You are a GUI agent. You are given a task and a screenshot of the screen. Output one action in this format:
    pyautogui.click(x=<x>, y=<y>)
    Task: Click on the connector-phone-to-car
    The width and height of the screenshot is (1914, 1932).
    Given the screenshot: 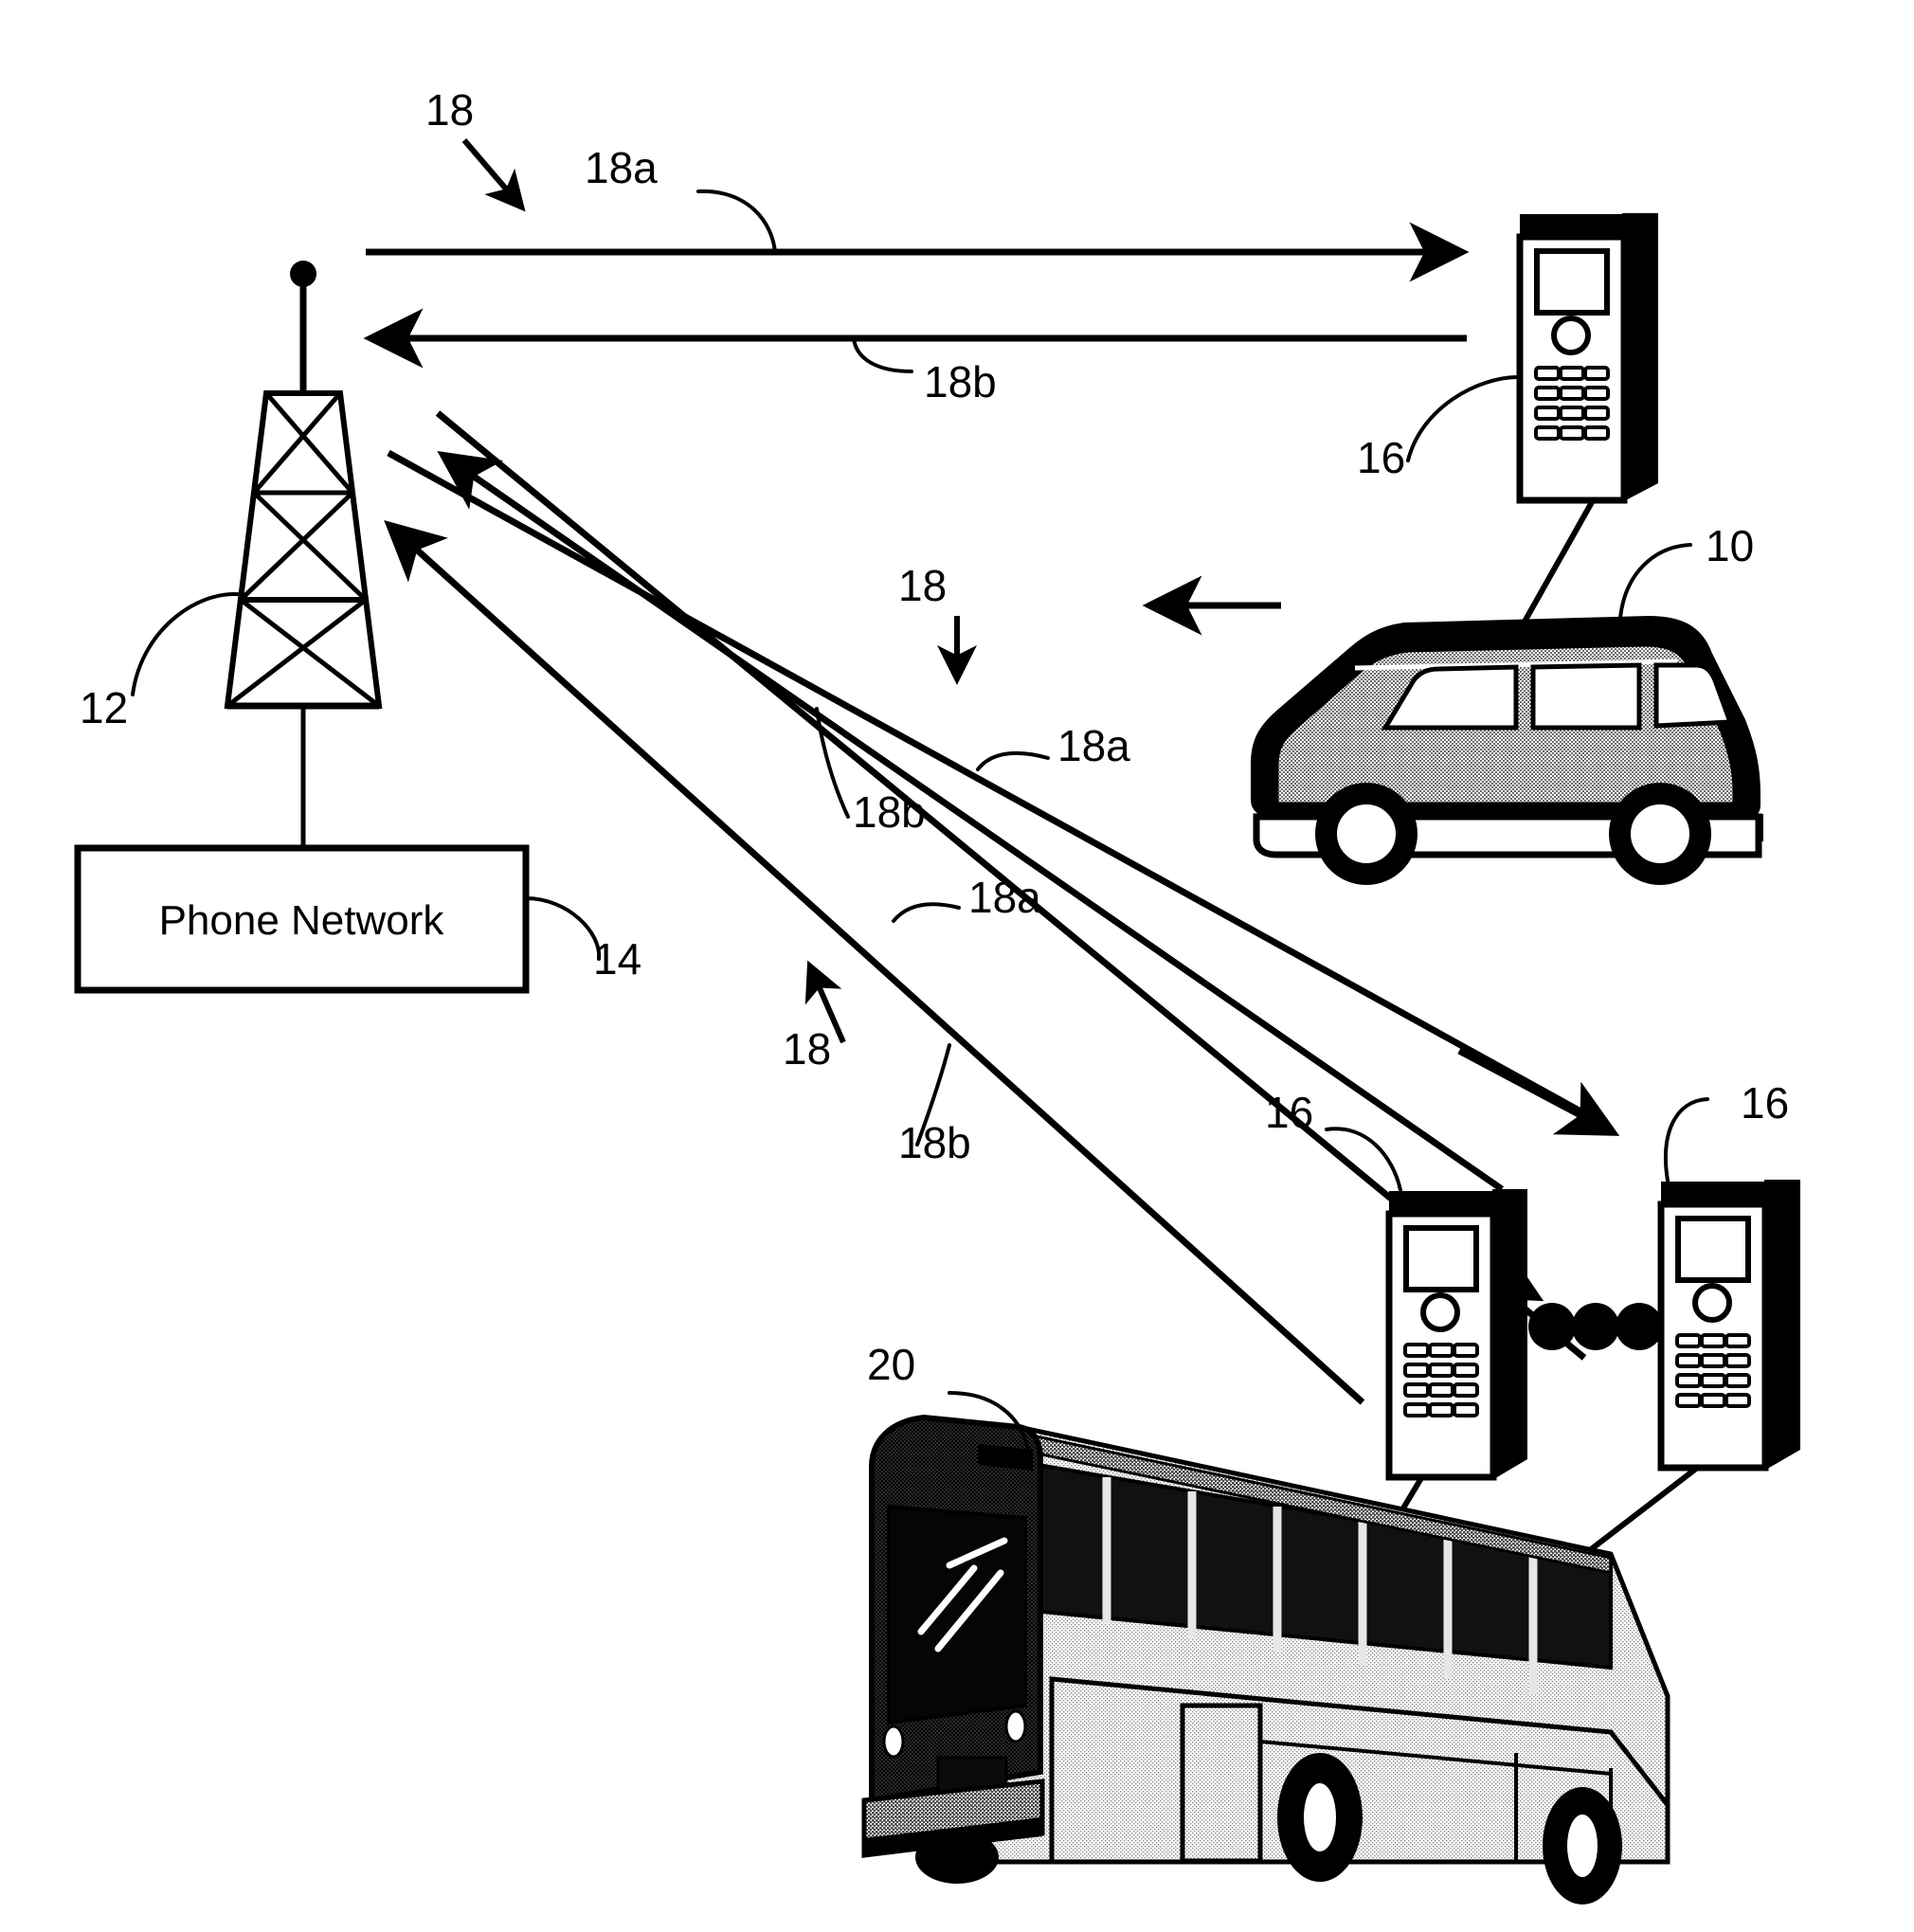 What is the action you would take?
    pyautogui.click(x=1554, y=569)
    